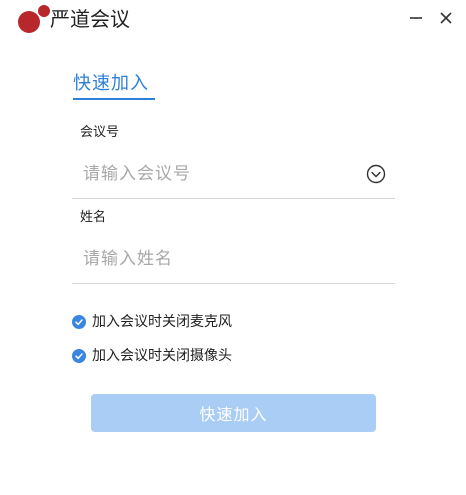 The width and height of the screenshot is (466, 495). What do you see at coordinates (233, 20) in the screenshot?
I see `title-bar: 严道会议` at bounding box center [233, 20].